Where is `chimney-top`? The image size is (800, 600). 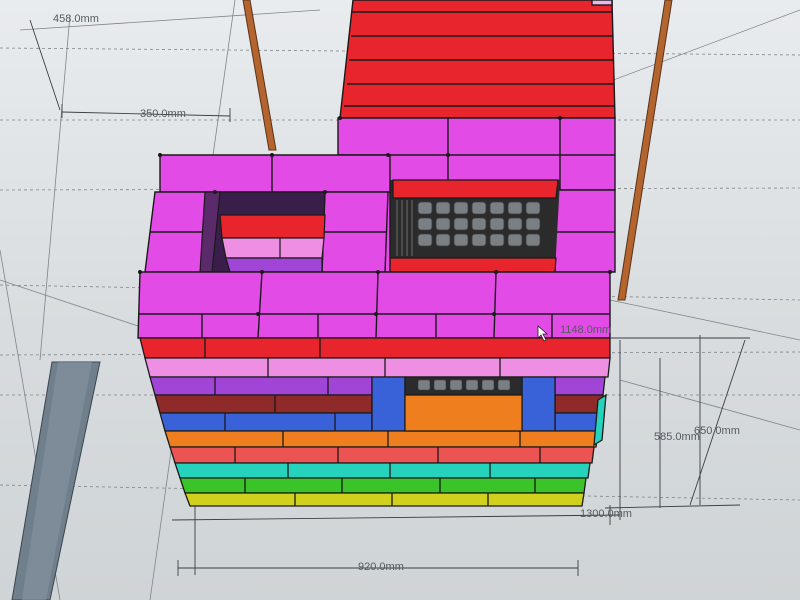 chimney-top is located at coordinates (477, 59).